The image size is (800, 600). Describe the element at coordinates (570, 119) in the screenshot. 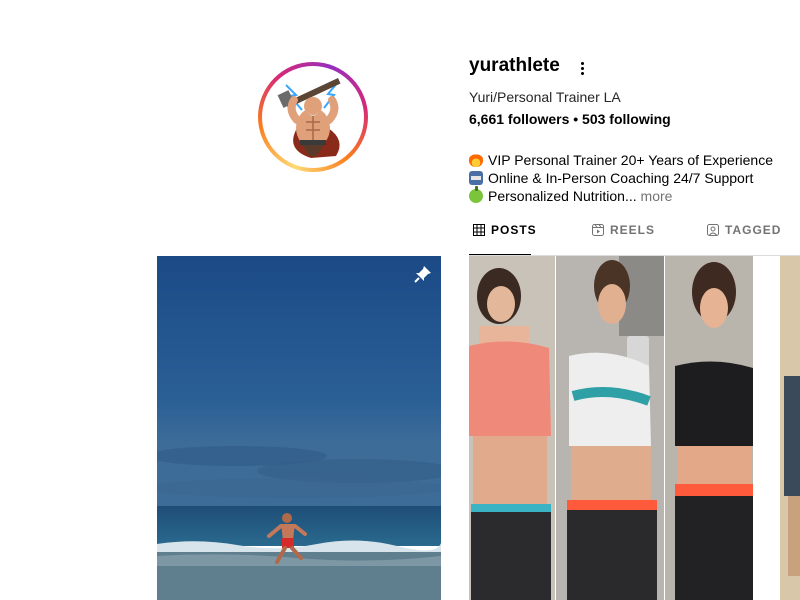

I see `profile-stats: 6,661 followers • 503 following` at that location.